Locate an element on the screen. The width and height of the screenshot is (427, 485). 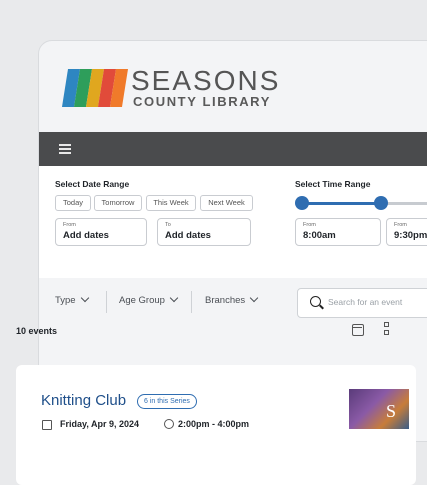
time-slider-fill is located at coordinates (341, 203).